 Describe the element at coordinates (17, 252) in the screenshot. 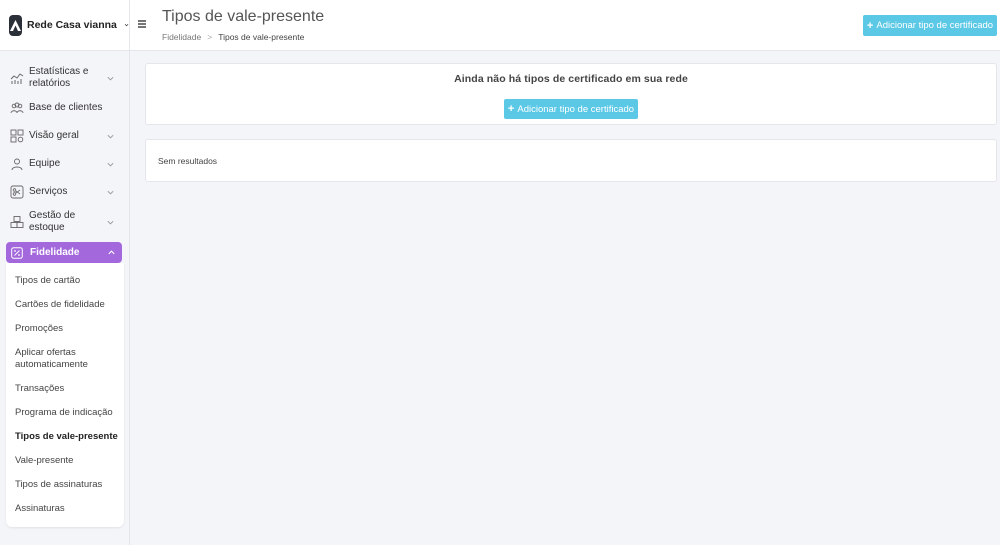

I see `percent-icon` at that location.